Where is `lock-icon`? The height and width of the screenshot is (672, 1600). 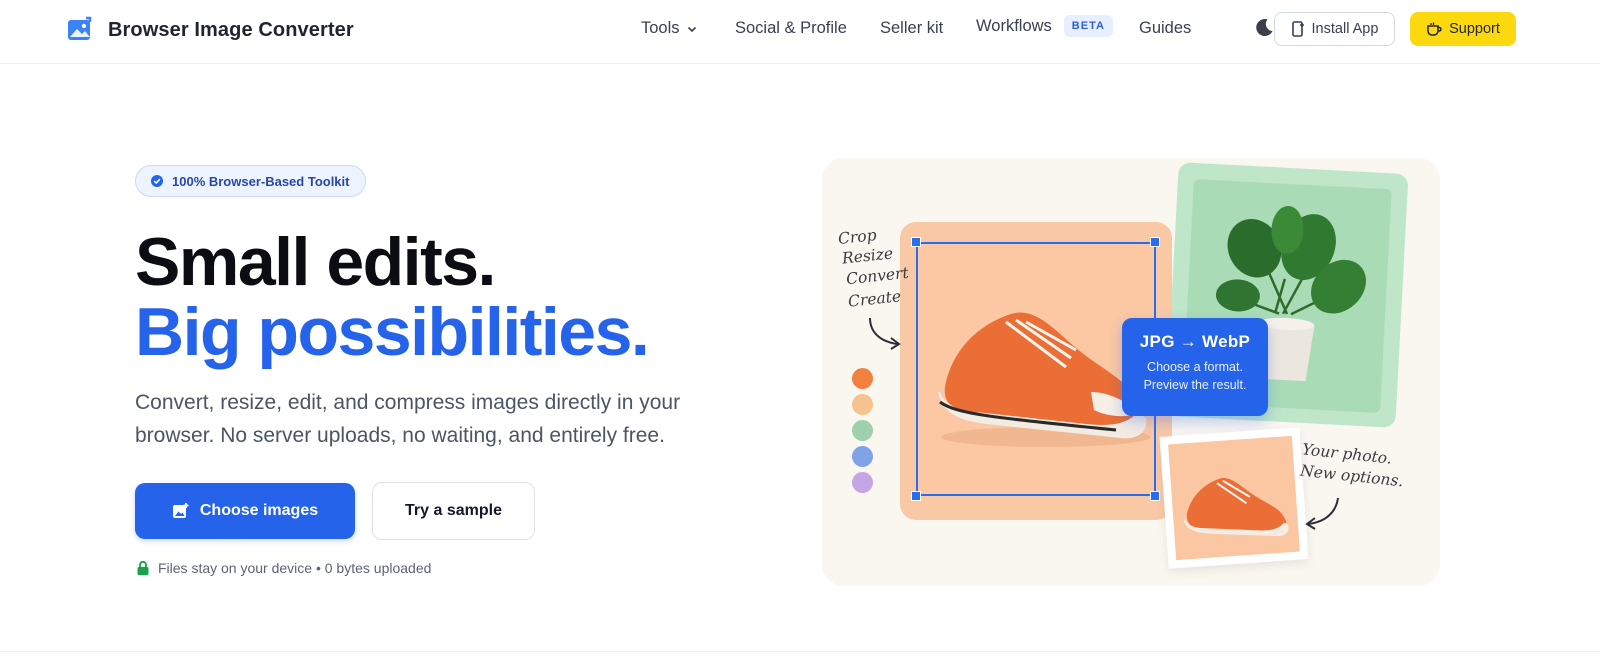
lock-icon is located at coordinates (143, 567).